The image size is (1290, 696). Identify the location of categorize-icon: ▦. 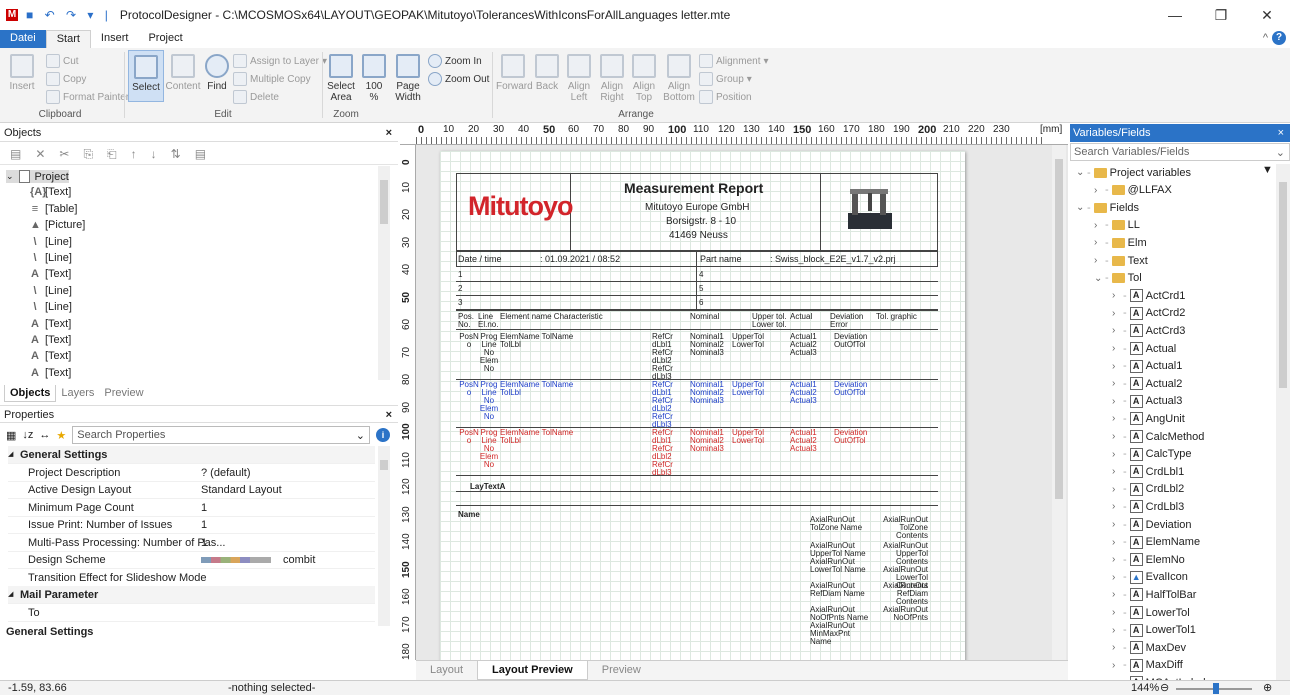
(11, 435).